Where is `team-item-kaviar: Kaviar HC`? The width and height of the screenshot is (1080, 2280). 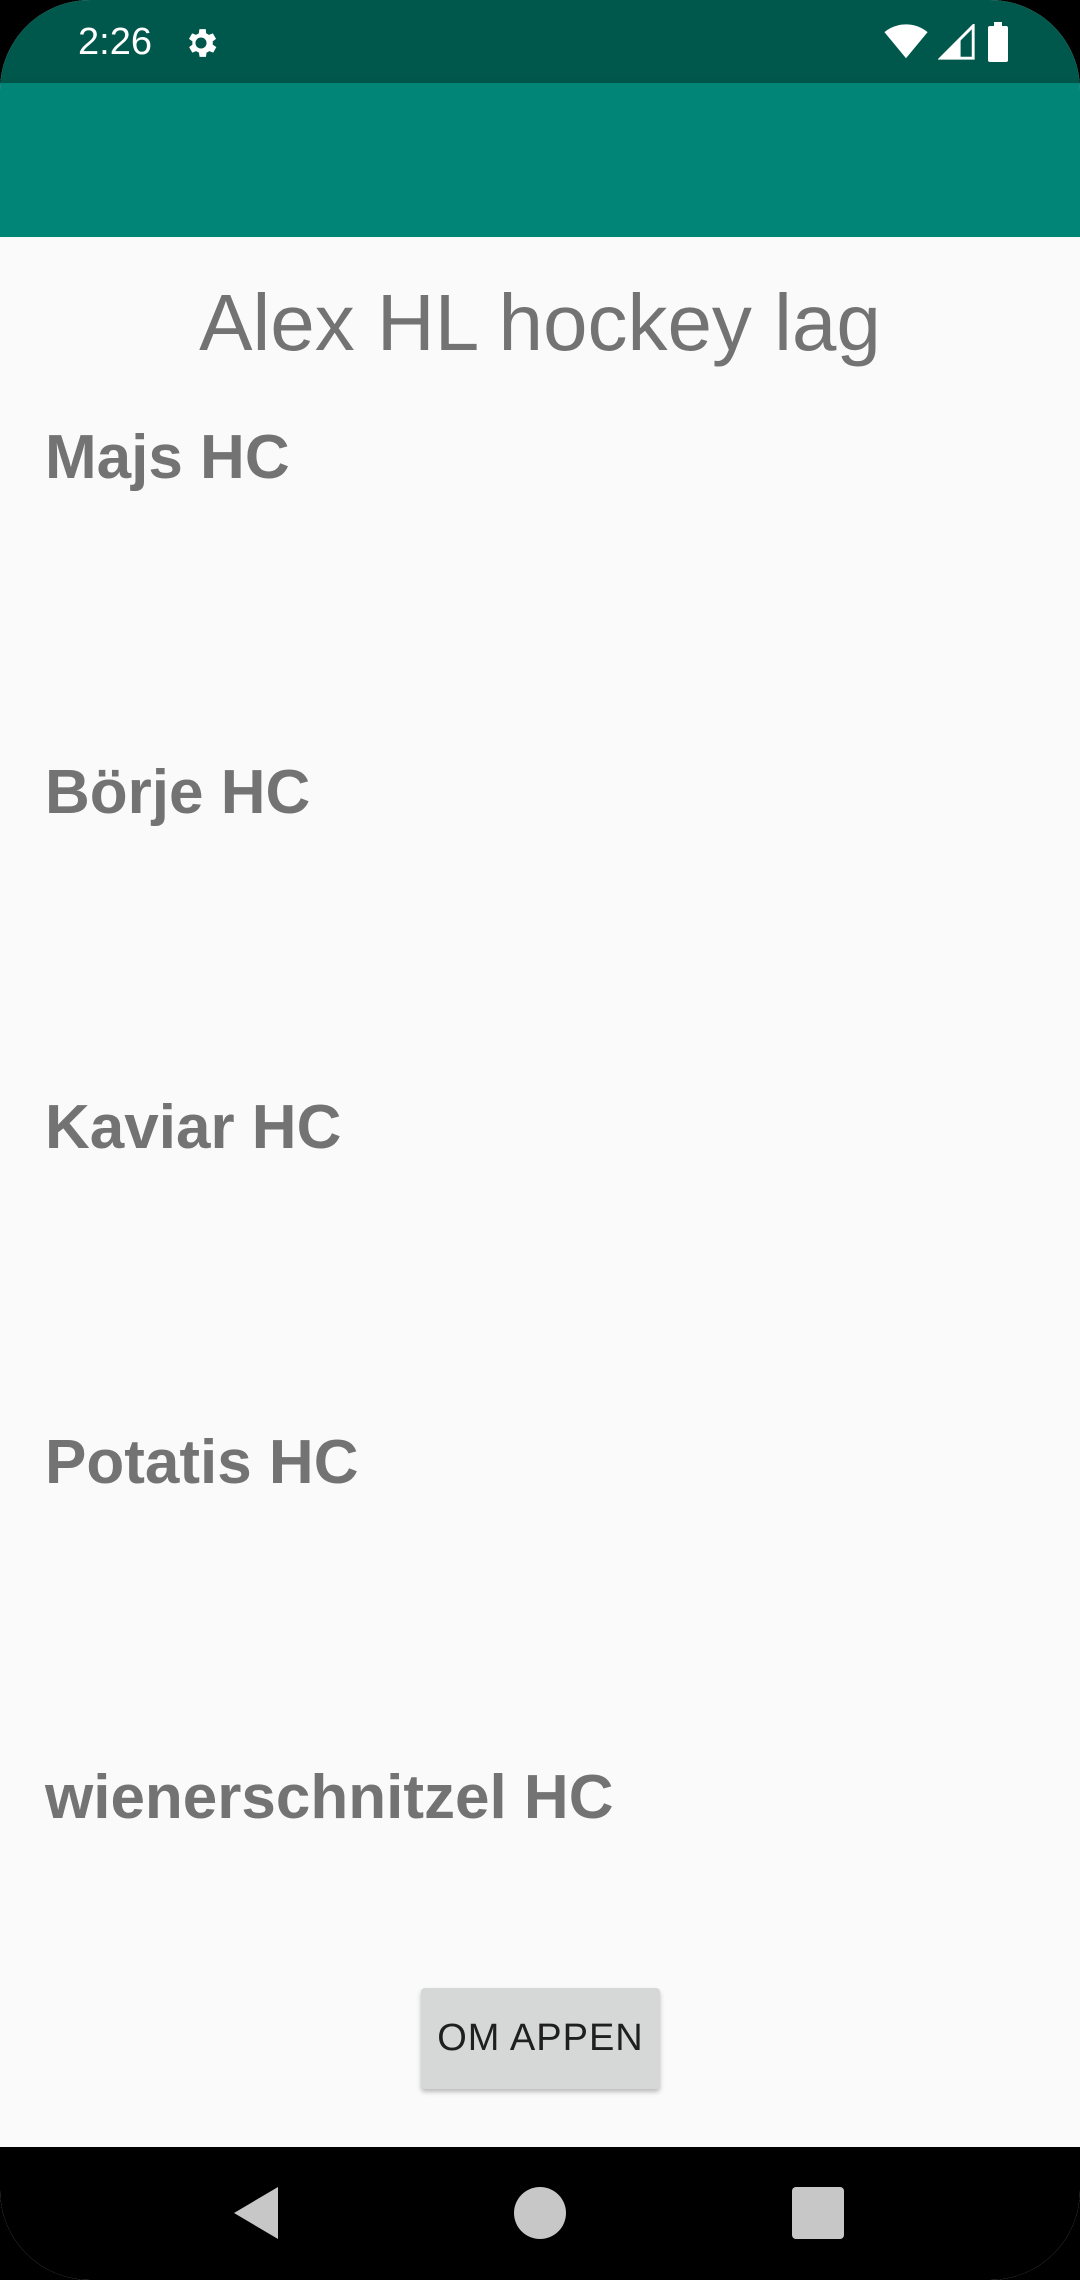
team-item-kaviar: Kaviar HC is located at coordinates (193, 1128).